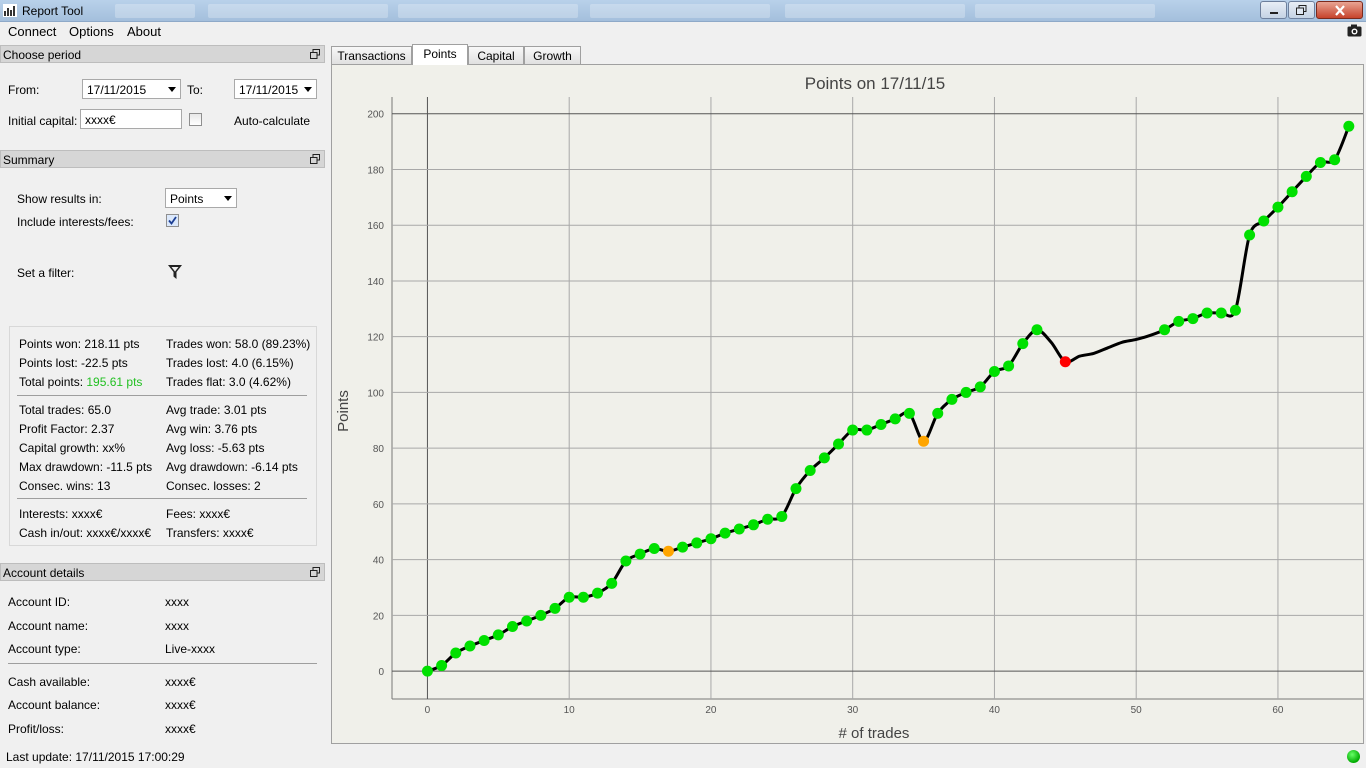 The image size is (1366, 768). Describe the element at coordinates (131, 89) in the screenshot. I see `from-date-picker: 17/11/2015` at that location.